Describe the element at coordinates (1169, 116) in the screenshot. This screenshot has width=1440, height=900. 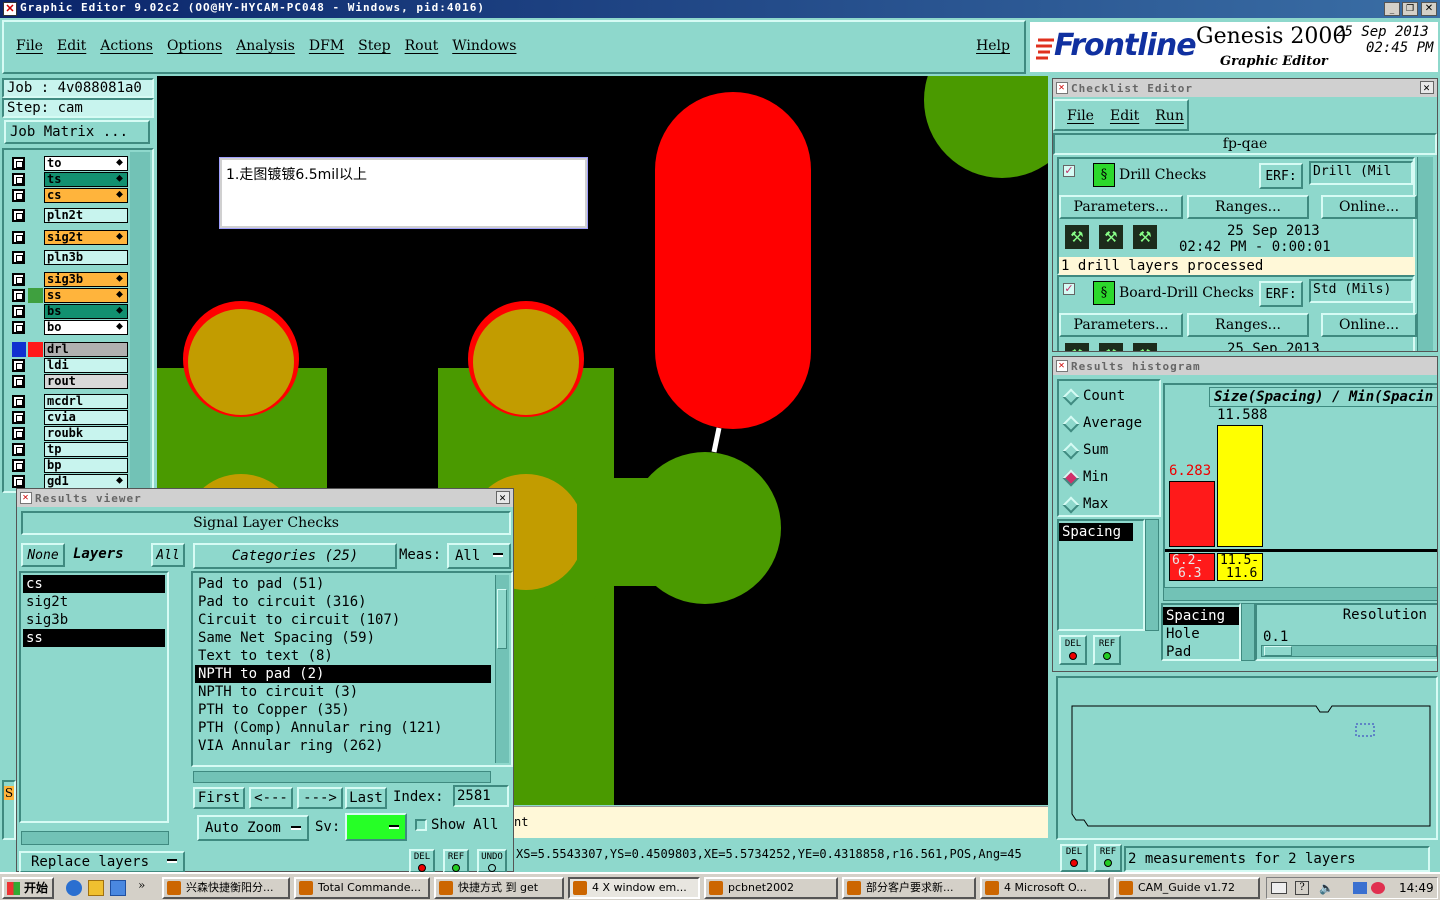
I see `checklist-menu-run: Run` at that location.